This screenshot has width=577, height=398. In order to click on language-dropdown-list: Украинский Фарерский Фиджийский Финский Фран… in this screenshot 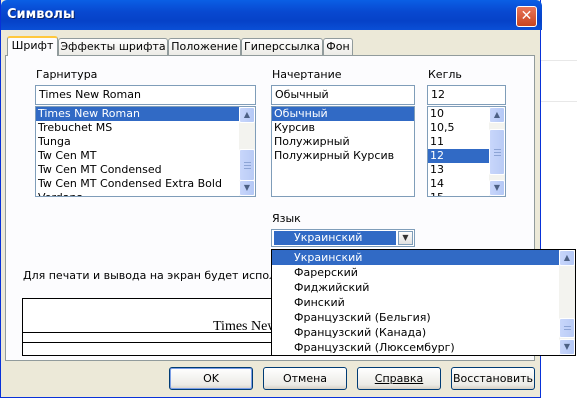, I will do `click(423, 302)`.